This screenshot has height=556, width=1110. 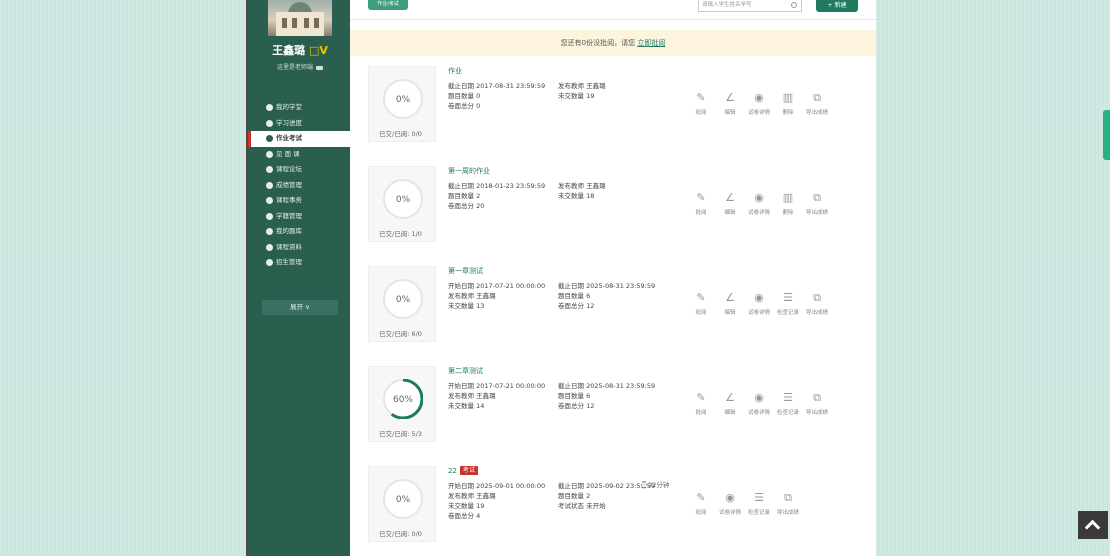 I want to click on assignment-title: 22 考试, so click(x=463, y=470).